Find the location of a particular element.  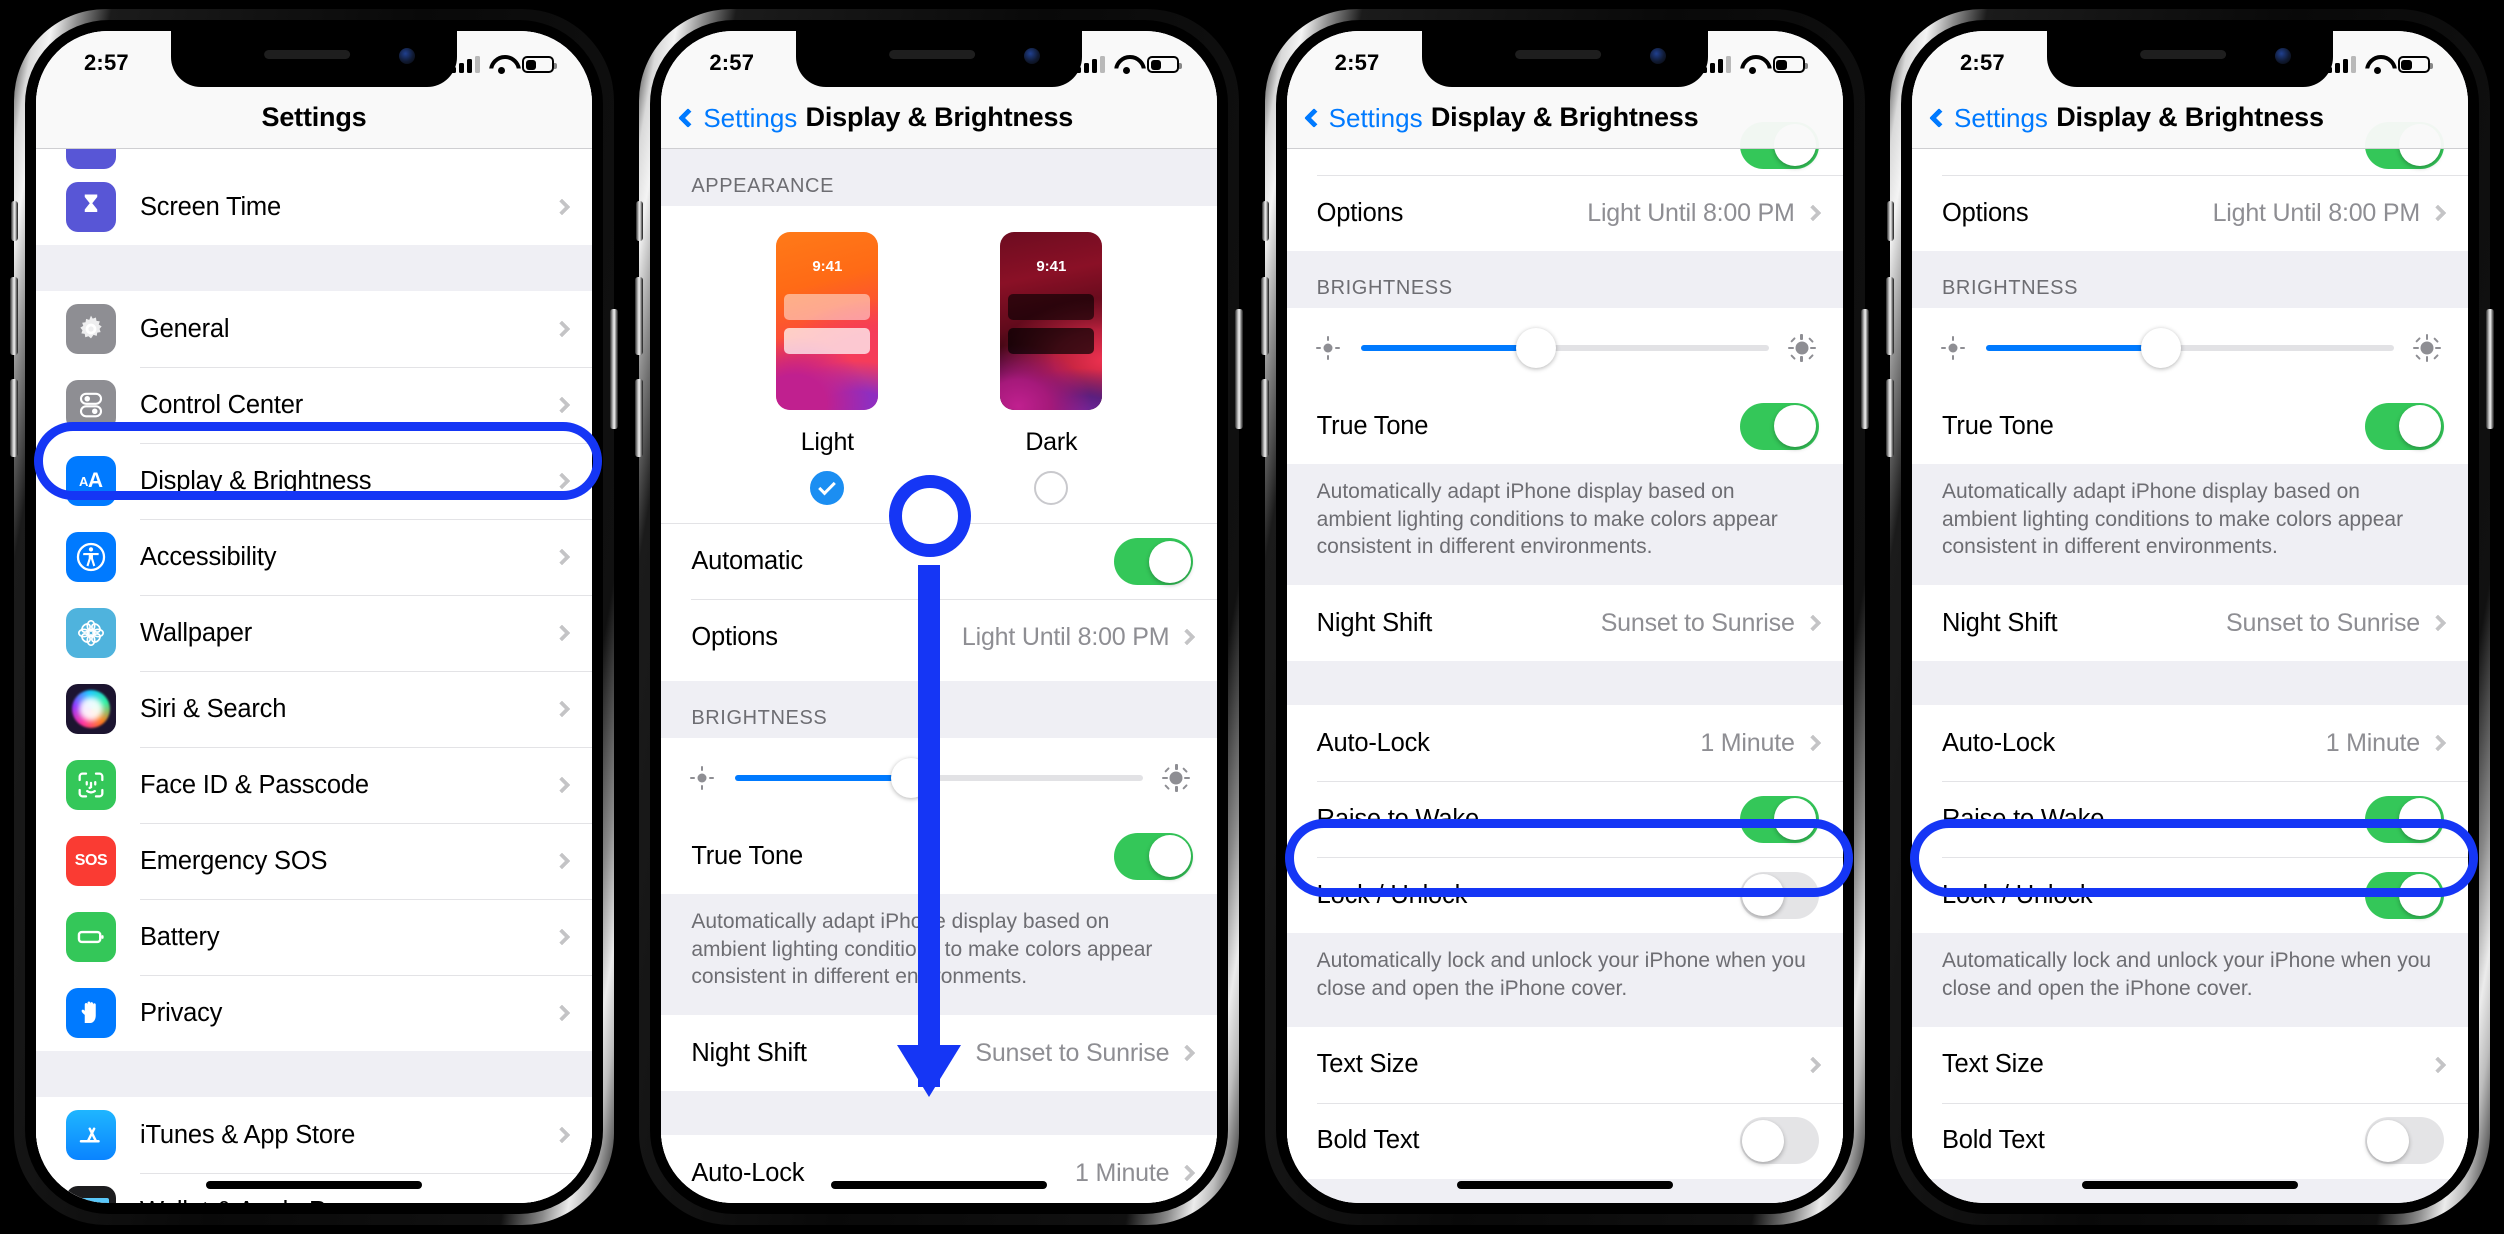

sidebar-item-screen-time: Screen Time is located at coordinates (314, 207).